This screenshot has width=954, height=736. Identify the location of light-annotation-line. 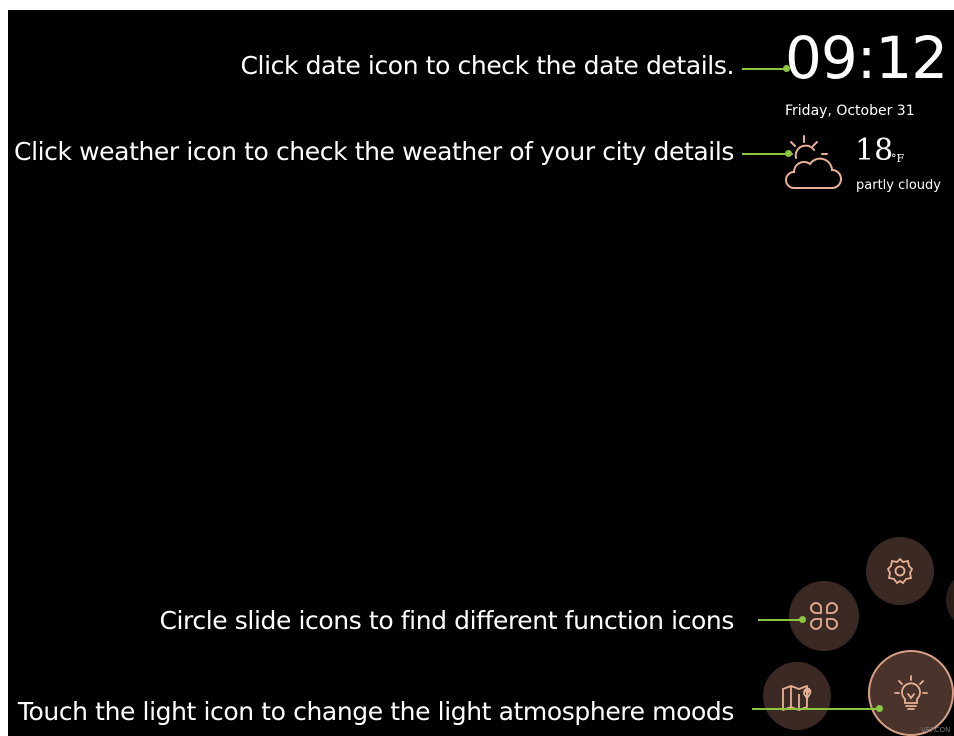
(816, 709).